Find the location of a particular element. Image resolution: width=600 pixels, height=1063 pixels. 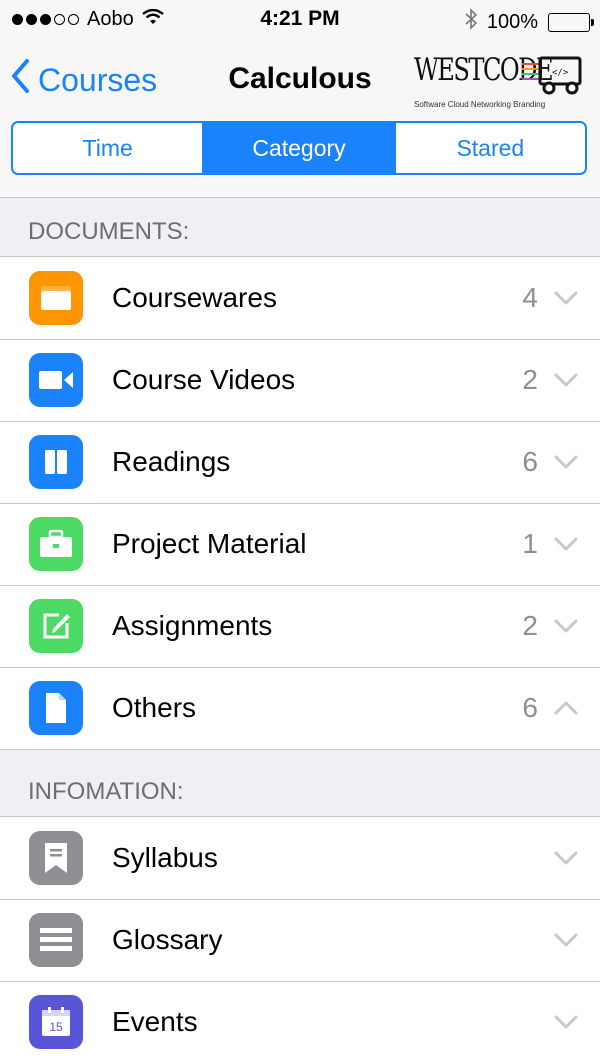

back-button: Courses is located at coordinates (83, 80).